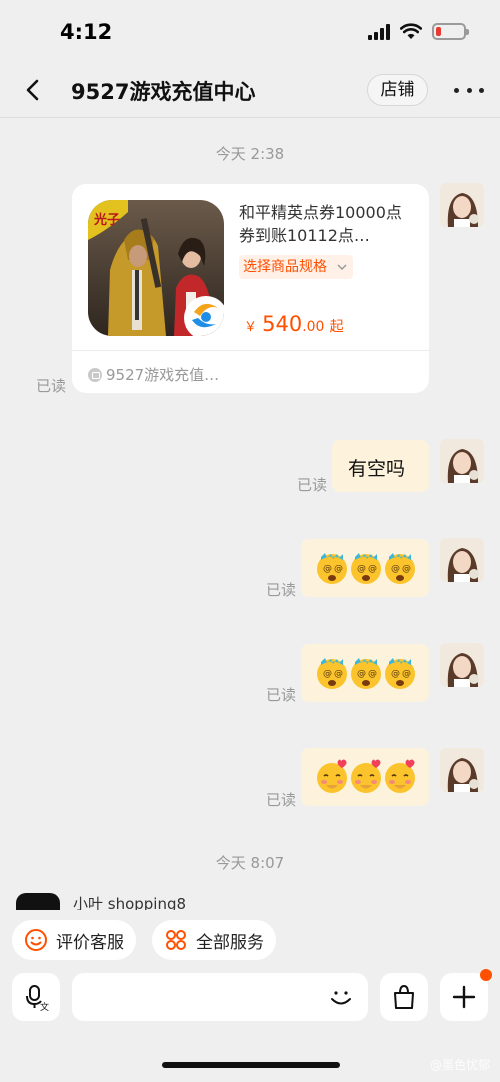  I want to click on chevron-left-icon, so click(34, 90).